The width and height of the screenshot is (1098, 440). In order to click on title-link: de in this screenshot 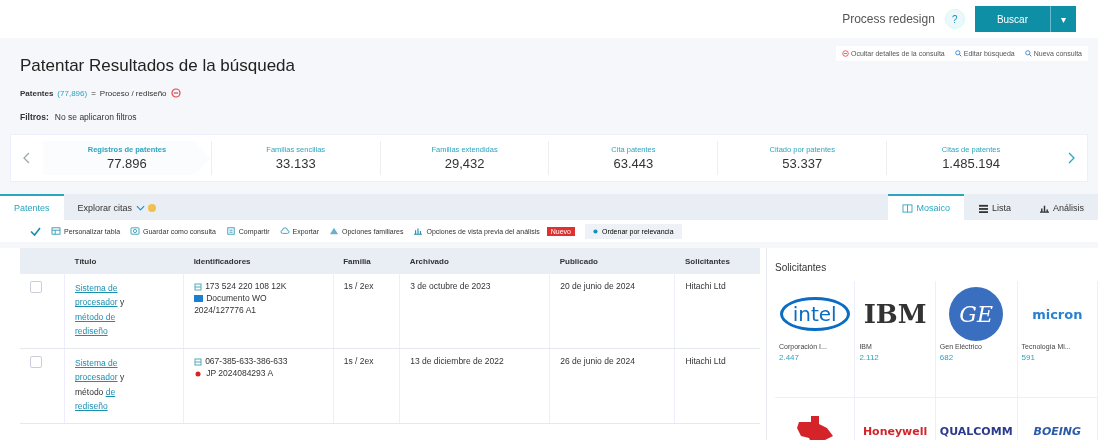, I will do `click(110, 392)`.